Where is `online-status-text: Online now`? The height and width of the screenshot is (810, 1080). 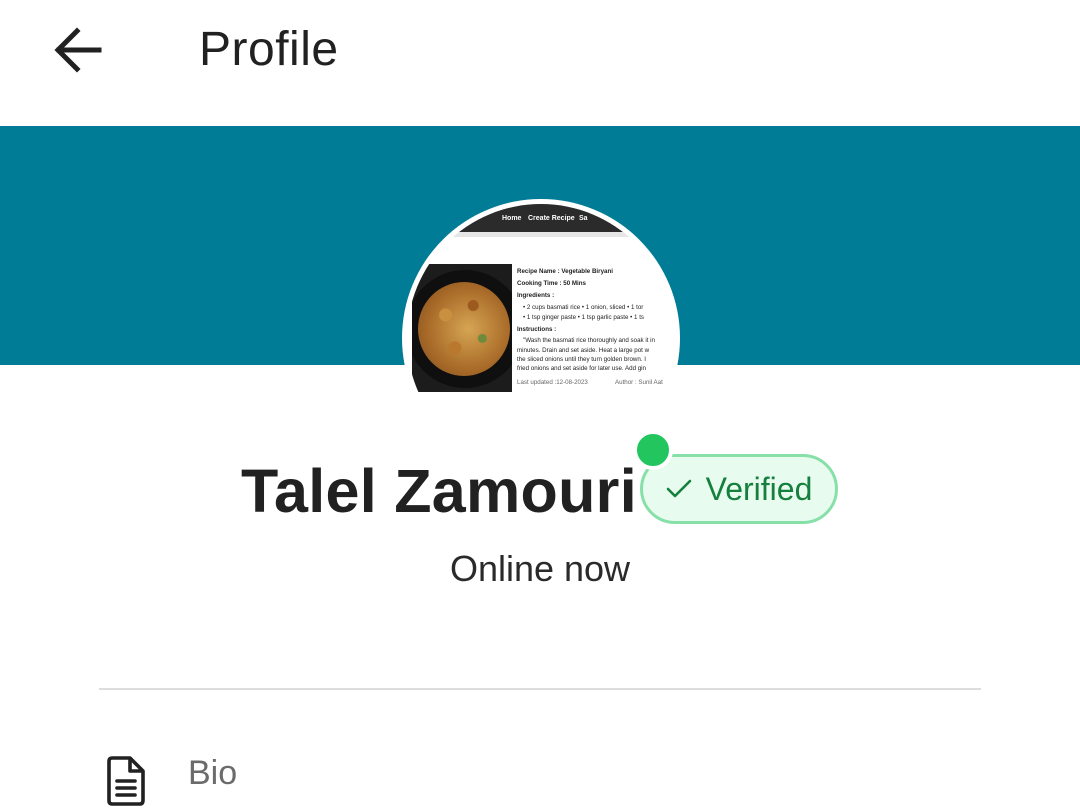 online-status-text: Online now is located at coordinates (540, 568).